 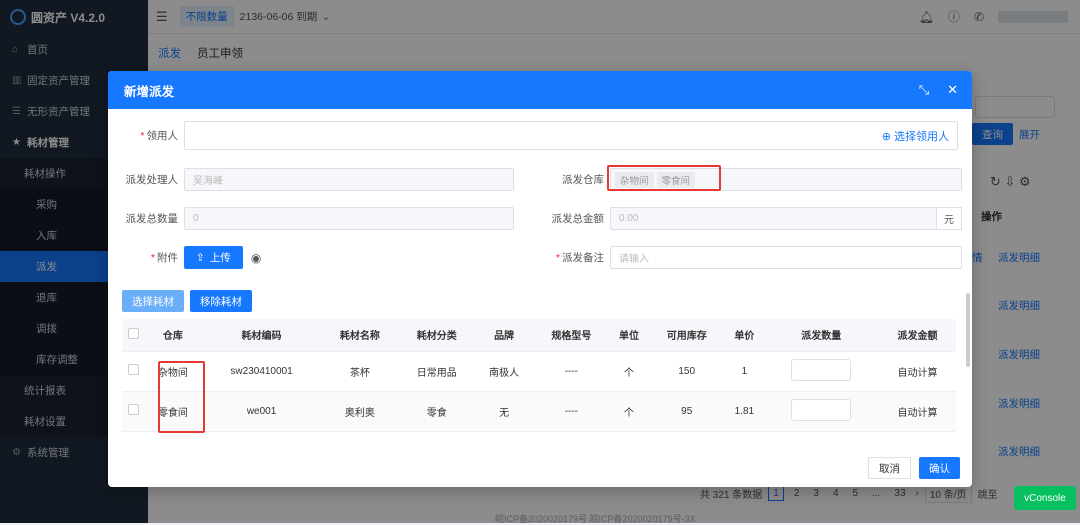 I want to click on select-material-button: 选择耗材, so click(x=153, y=301).